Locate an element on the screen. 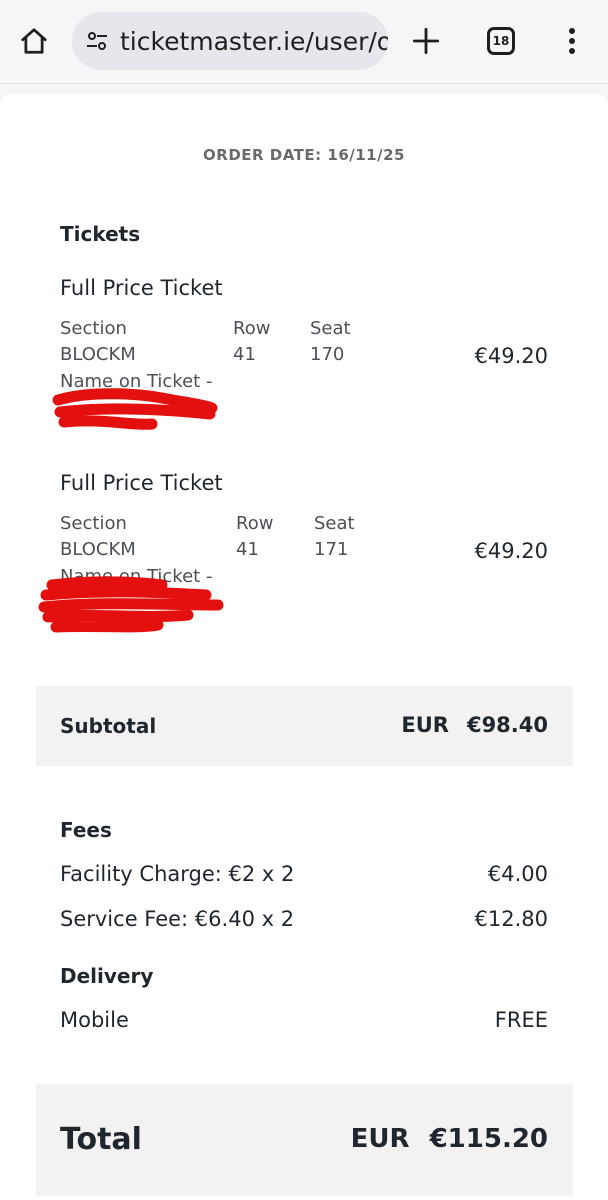  browser-toolbar: ticketmaster.ie/user/o 18 is located at coordinates (304, 42).